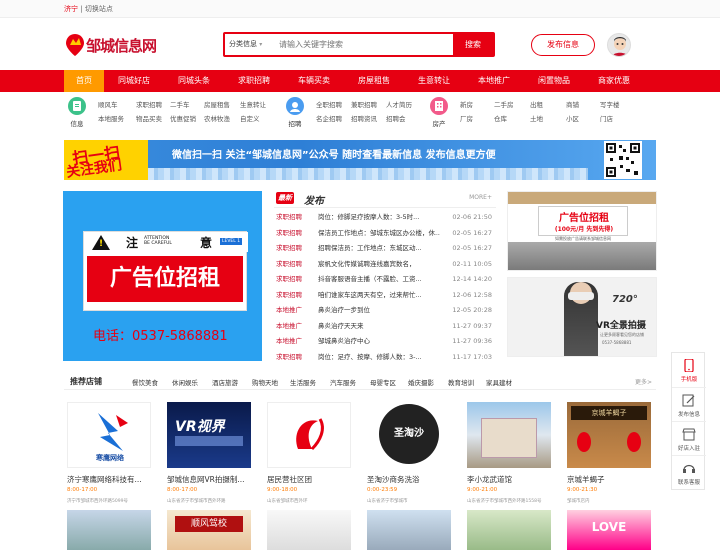  I want to click on tab-auto-services: 汽车服务, so click(343, 382).